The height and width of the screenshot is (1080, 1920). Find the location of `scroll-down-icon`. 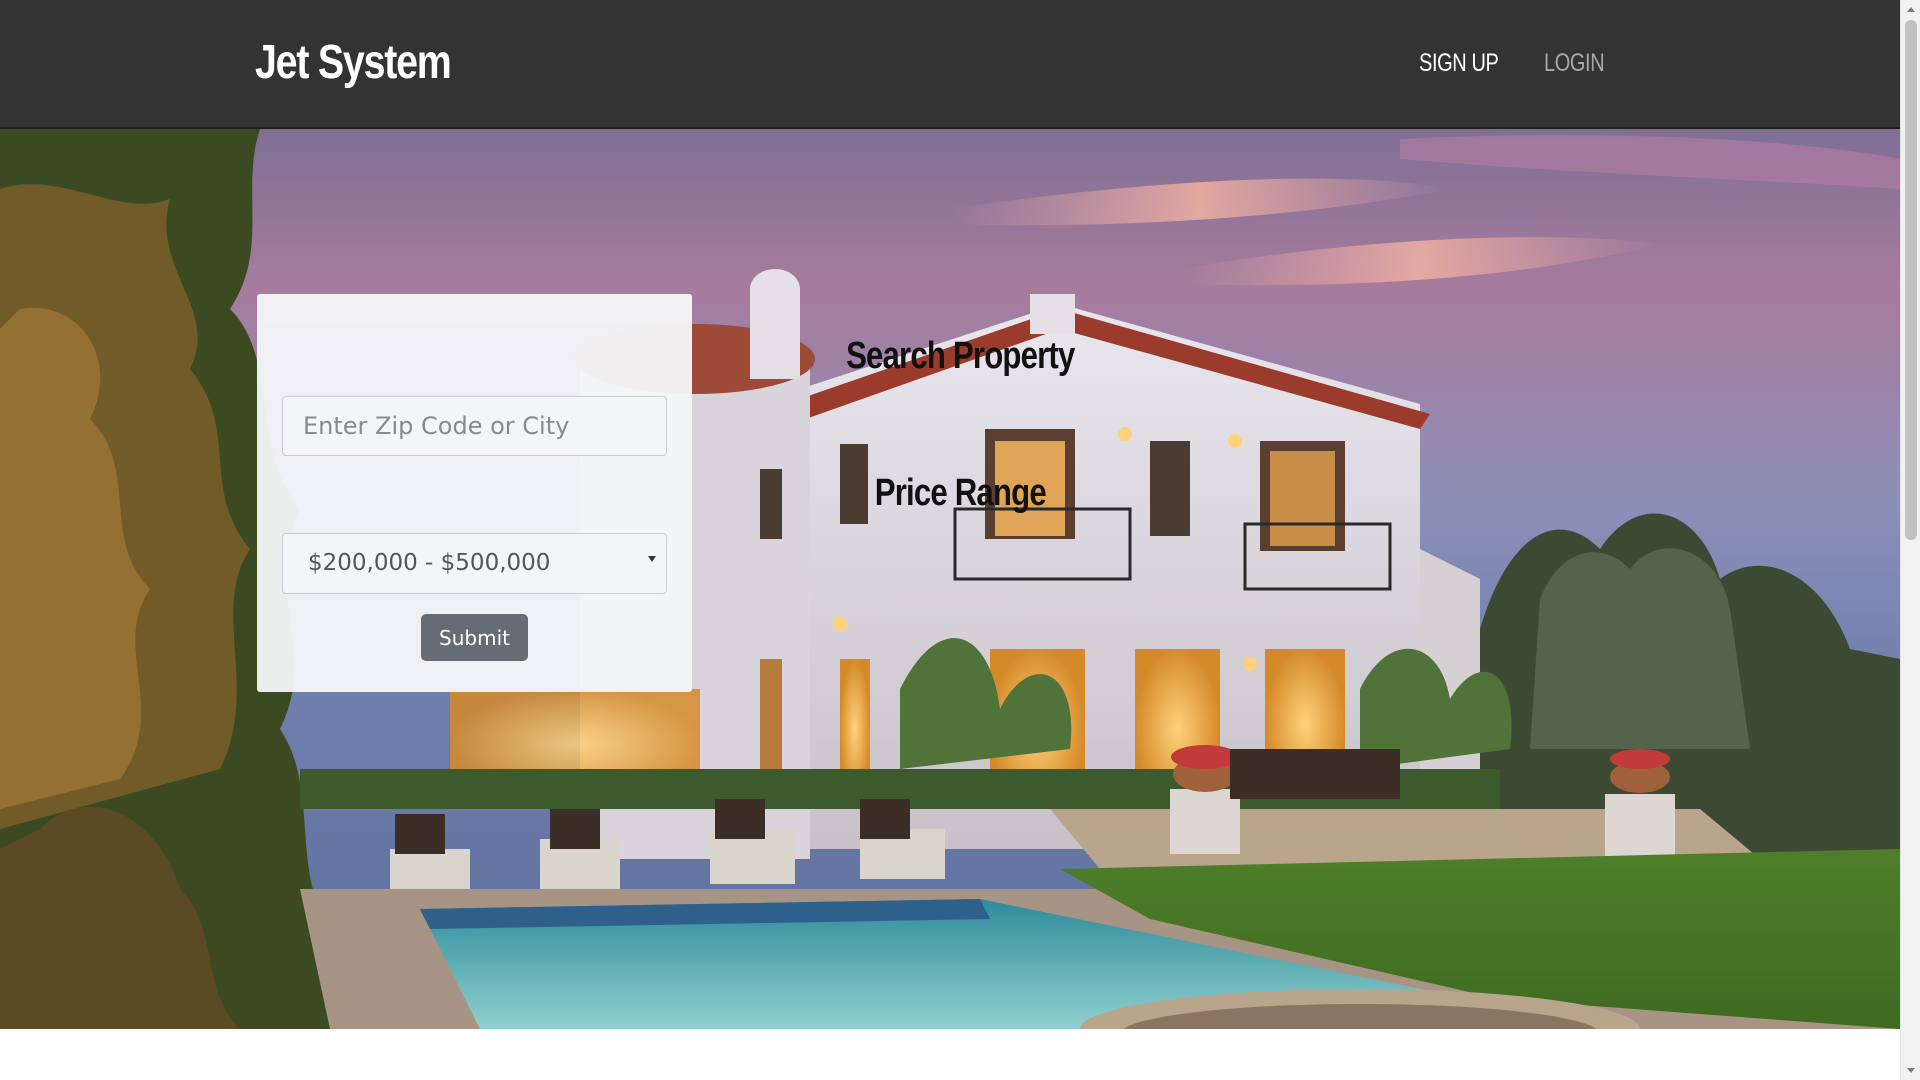

scroll-down-icon is located at coordinates (1911, 1070).